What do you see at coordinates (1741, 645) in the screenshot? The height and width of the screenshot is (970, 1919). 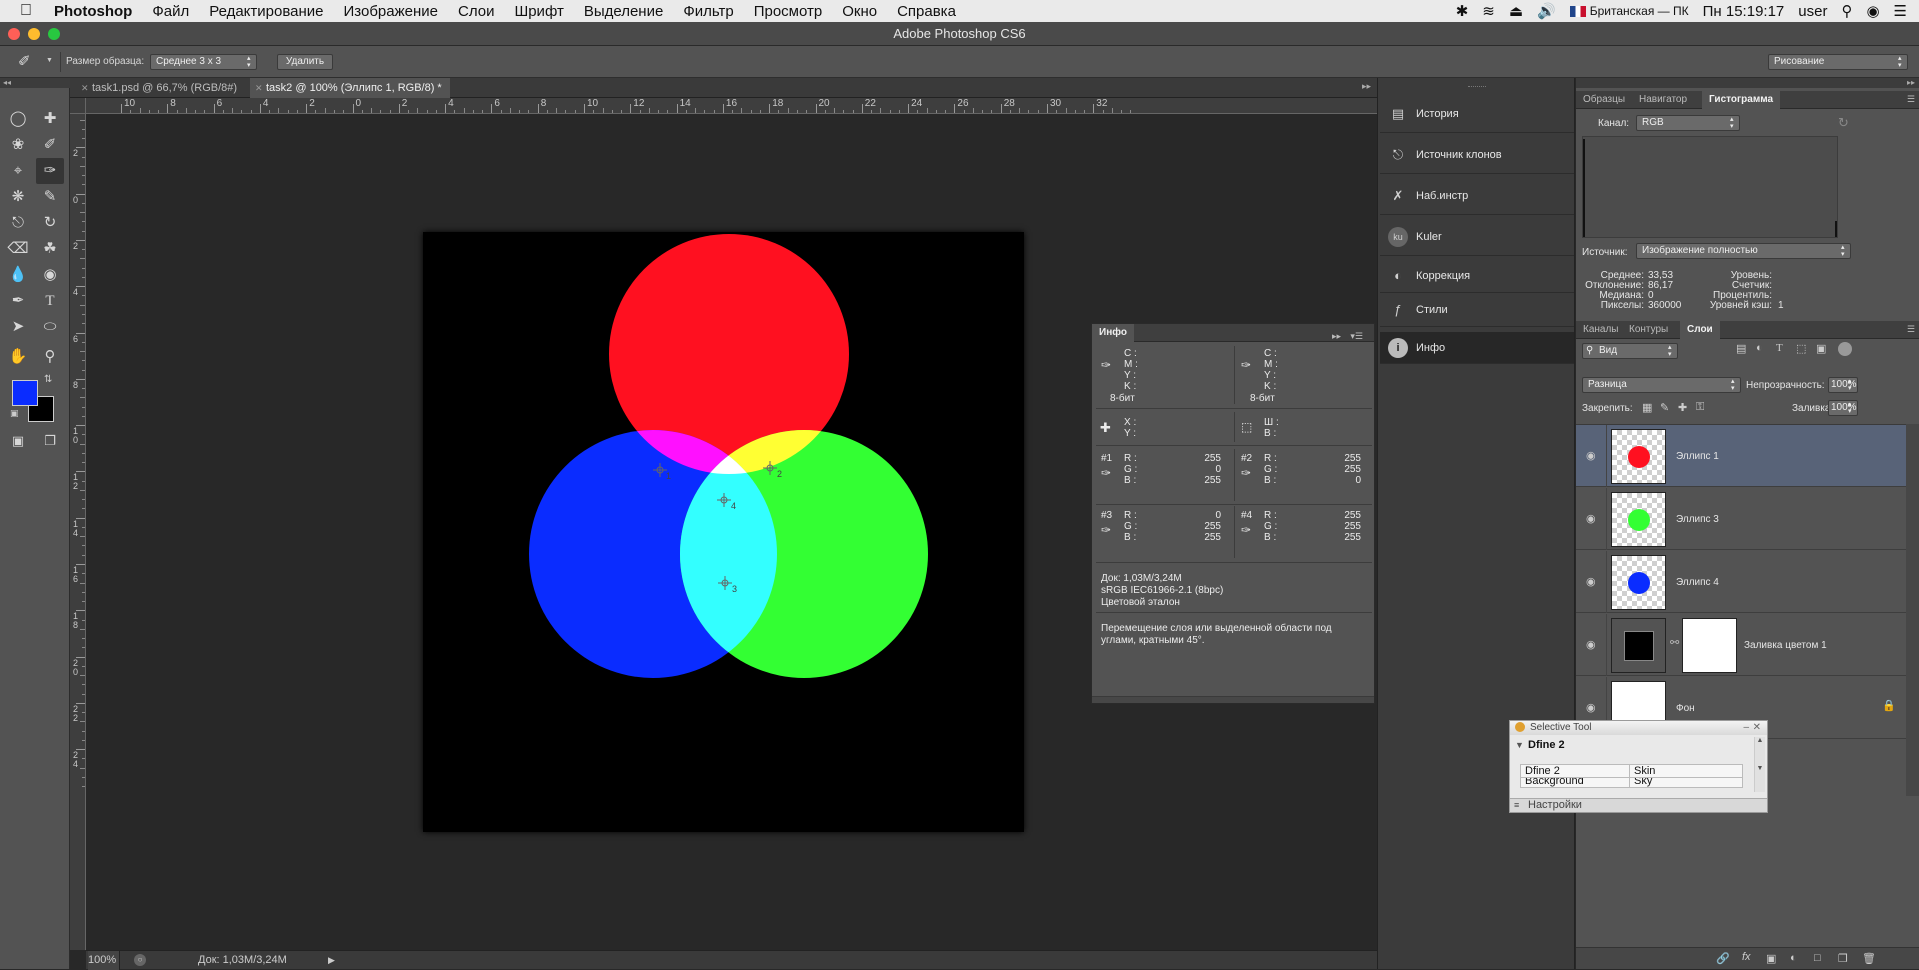 I see `layer-row: ◉ ⚯ Заливка цветом 1` at bounding box center [1741, 645].